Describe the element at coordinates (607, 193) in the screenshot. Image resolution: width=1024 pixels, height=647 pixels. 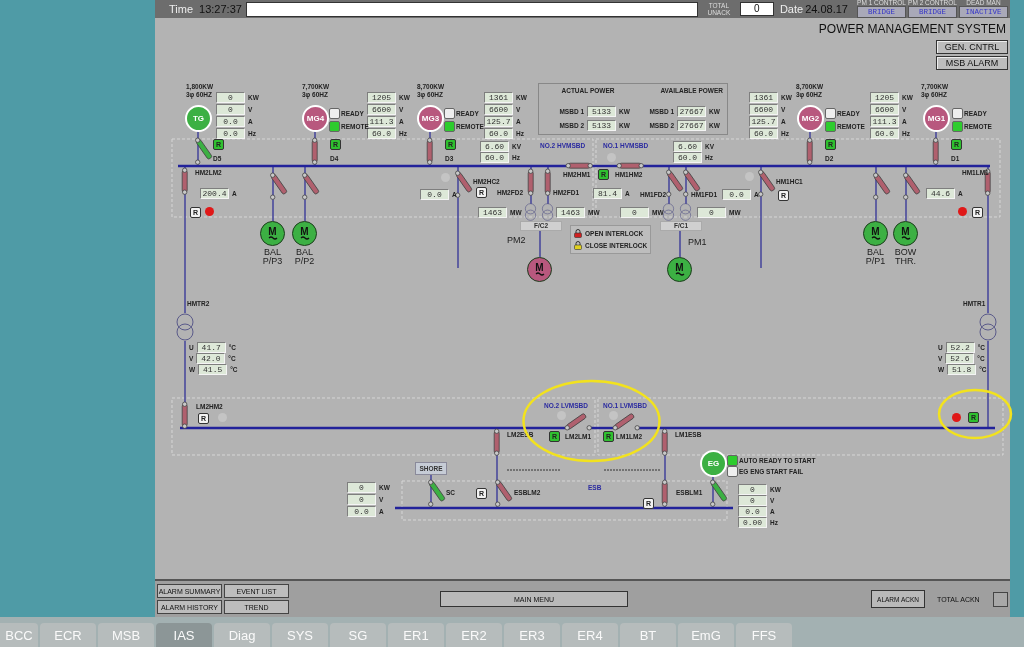
I see `reading-value: 81.4` at that location.